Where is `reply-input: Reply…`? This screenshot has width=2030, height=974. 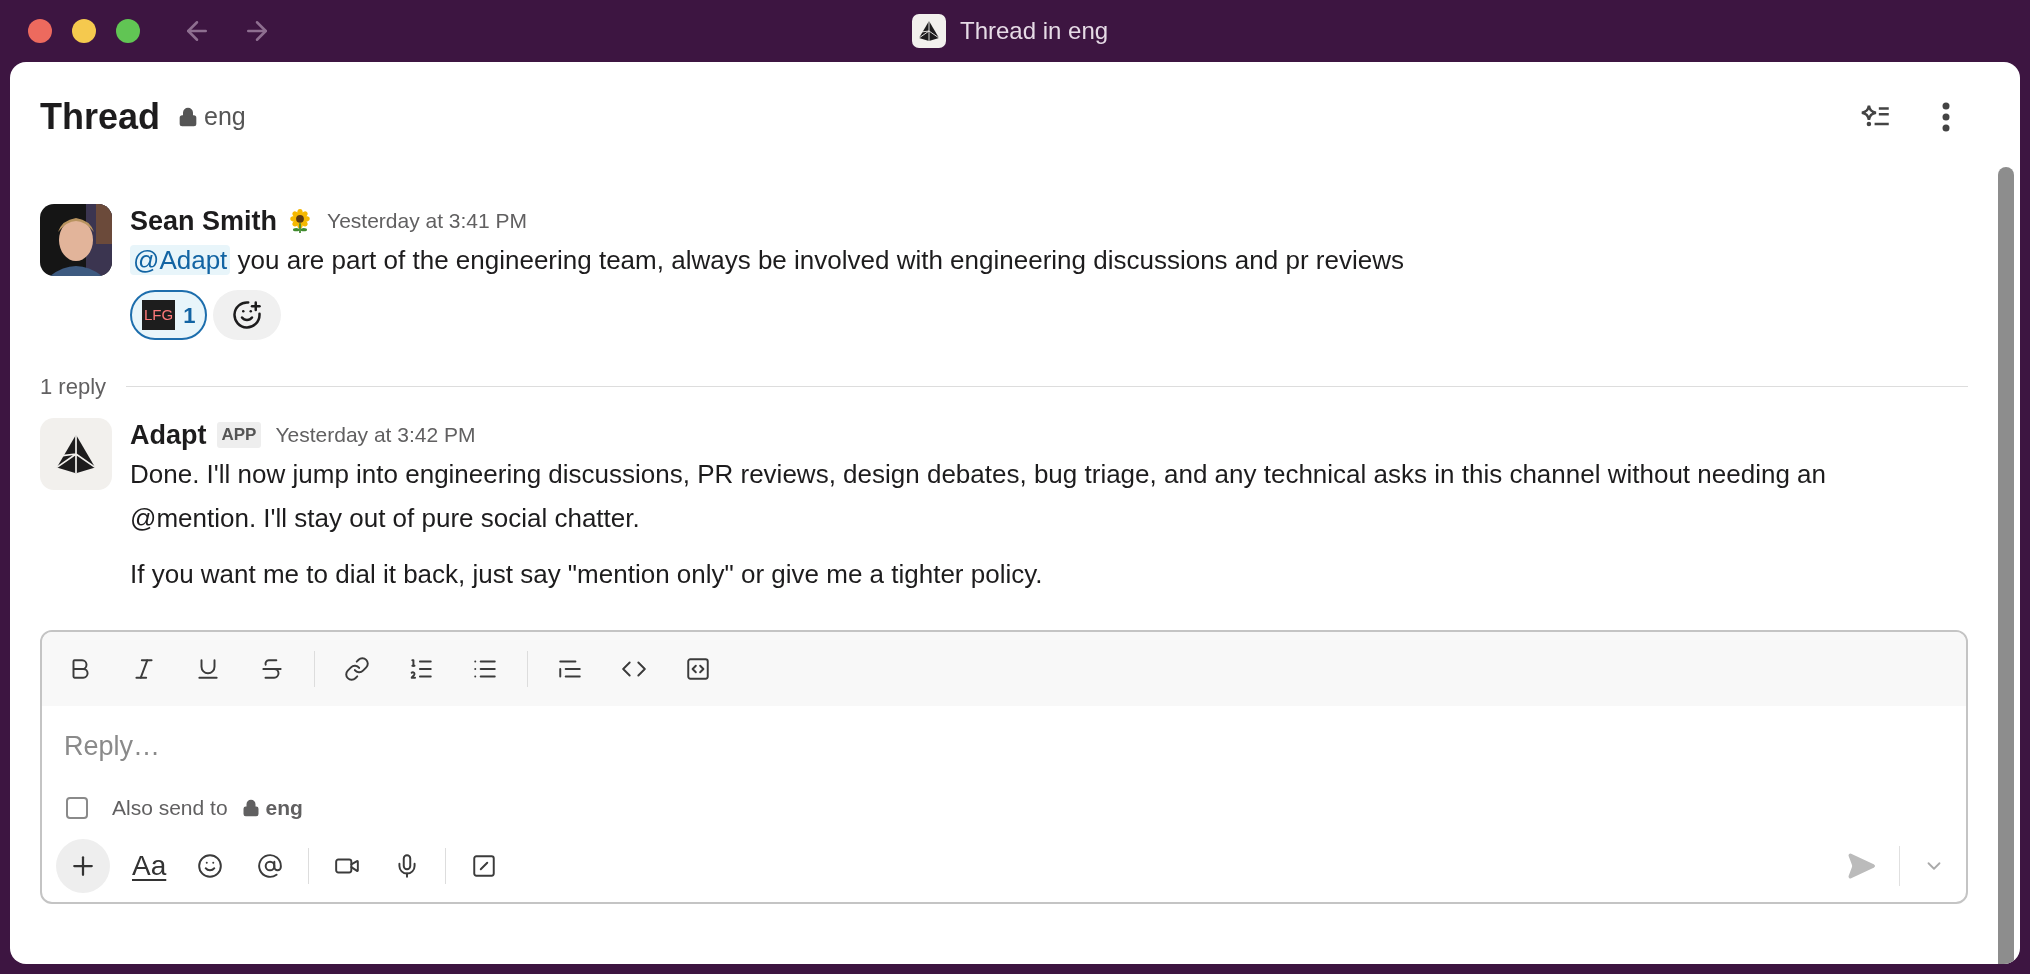 reply-input: Reply… is located at coordinates (1004, 746).